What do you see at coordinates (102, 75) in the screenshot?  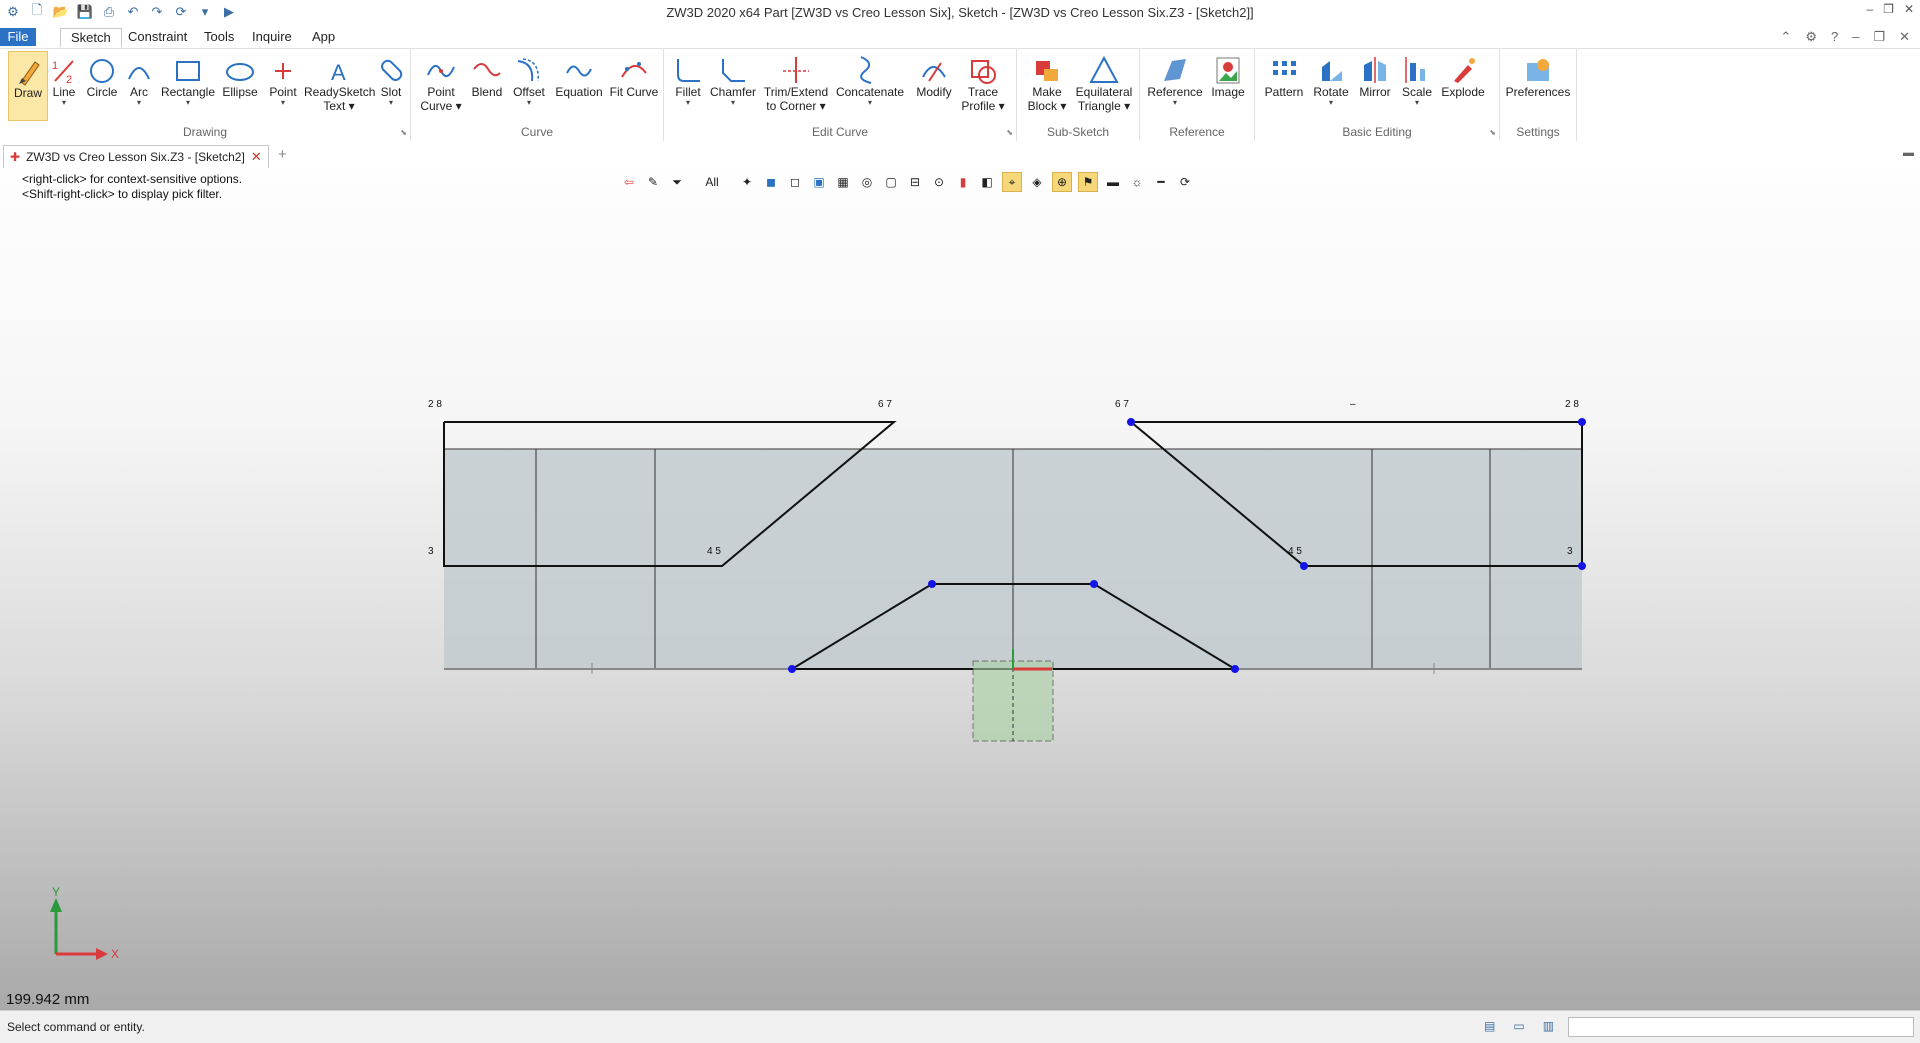 I see `circle-button: Circle` at bounding box center [102, 75].